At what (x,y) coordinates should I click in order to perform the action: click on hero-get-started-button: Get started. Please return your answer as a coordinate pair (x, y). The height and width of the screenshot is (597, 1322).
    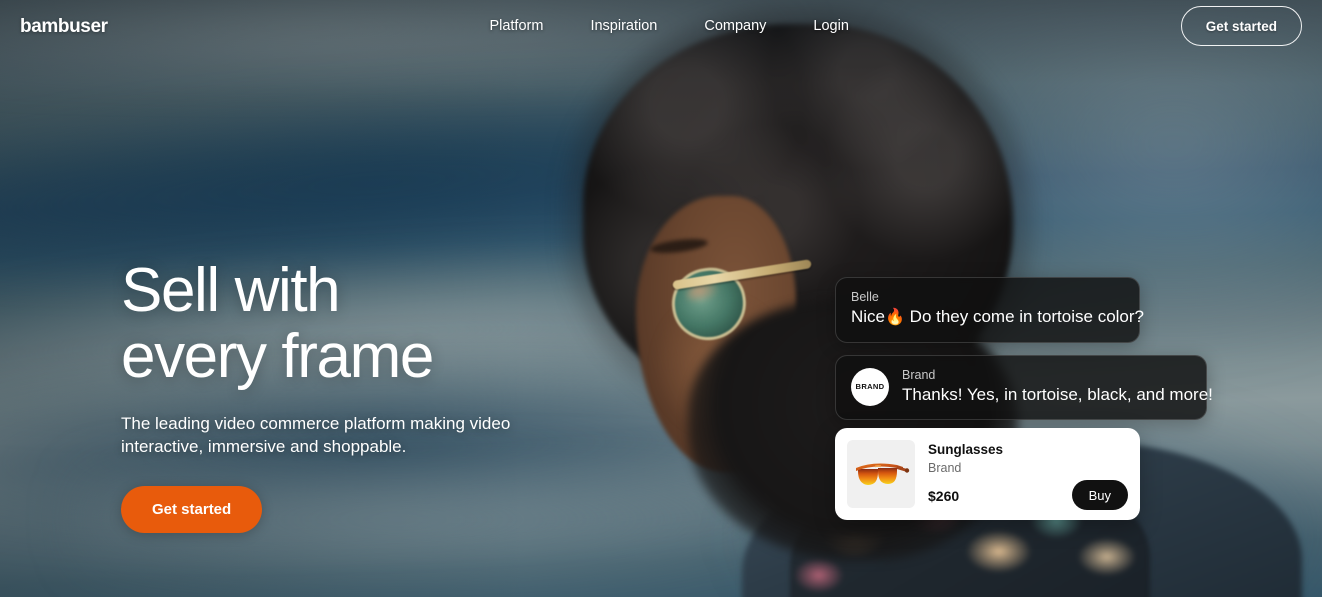
    Looking at the image, I should click on (192, 509).